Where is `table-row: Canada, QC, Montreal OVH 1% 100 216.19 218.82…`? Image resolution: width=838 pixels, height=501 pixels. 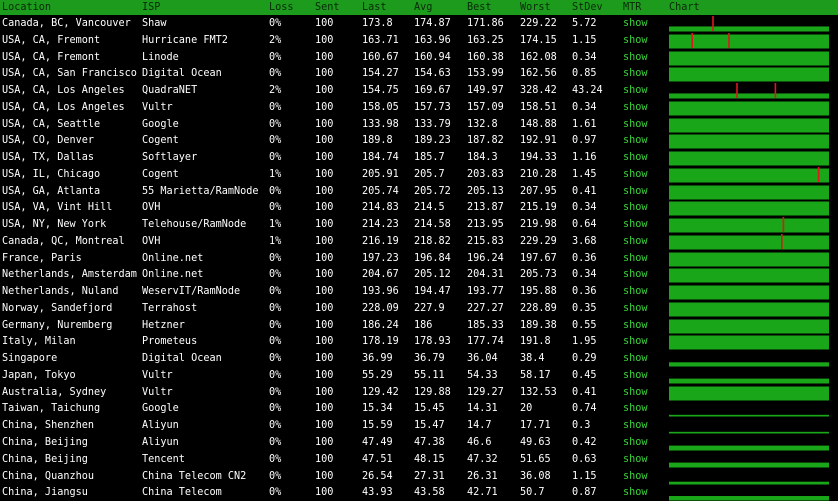
table-row: Canada, QC, Montreal OVH 1% 100 216.19 218.82… is located at coordinates (419, 241).